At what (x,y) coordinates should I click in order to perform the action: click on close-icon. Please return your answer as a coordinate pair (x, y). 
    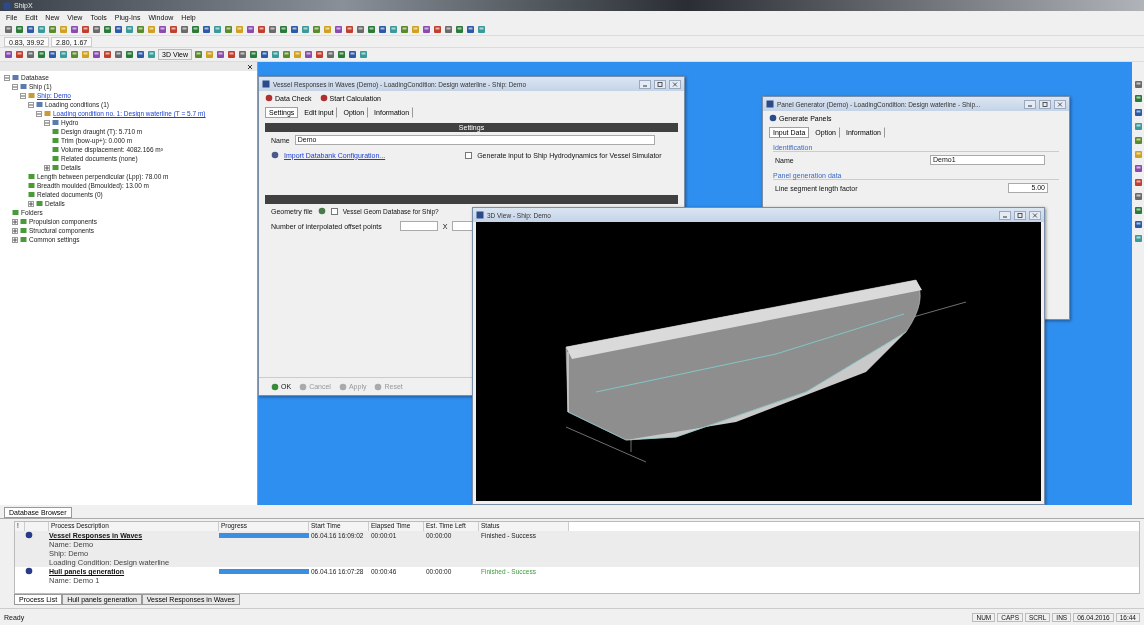
    Looking at the image, I should click on (250, 66).